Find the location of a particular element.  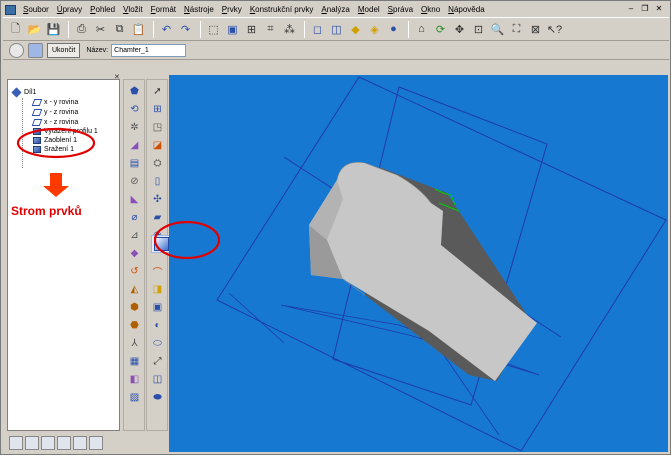

menu-sprava: Správa is located at coordinates (400, 9).